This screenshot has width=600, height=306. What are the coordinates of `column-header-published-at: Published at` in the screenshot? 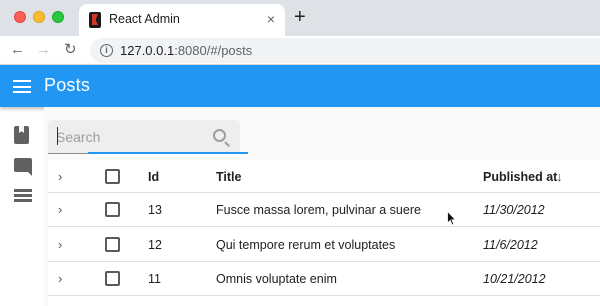 It's located at (520, 177).